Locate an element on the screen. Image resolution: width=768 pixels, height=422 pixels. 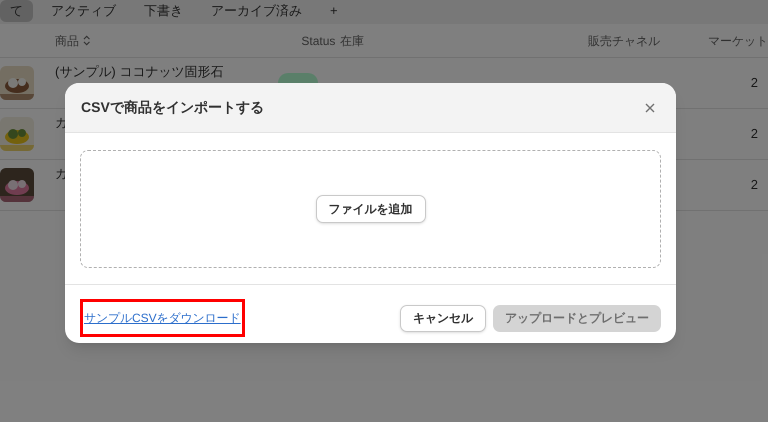
tab: アクティブ is located at coordinates (83, 11).